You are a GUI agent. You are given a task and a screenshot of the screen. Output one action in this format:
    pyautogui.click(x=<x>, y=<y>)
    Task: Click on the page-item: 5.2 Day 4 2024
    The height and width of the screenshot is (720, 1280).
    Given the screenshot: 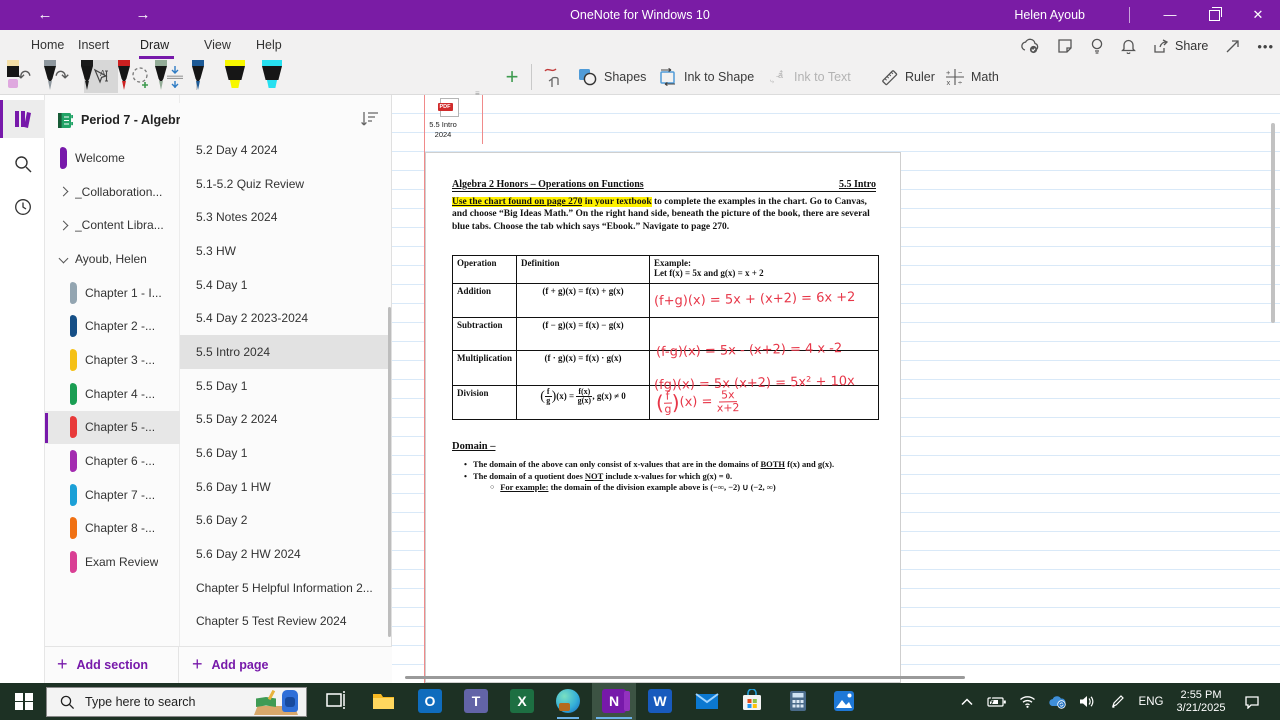 What is the action you would take?
    pyautogui.click(x=285, y=150)
    